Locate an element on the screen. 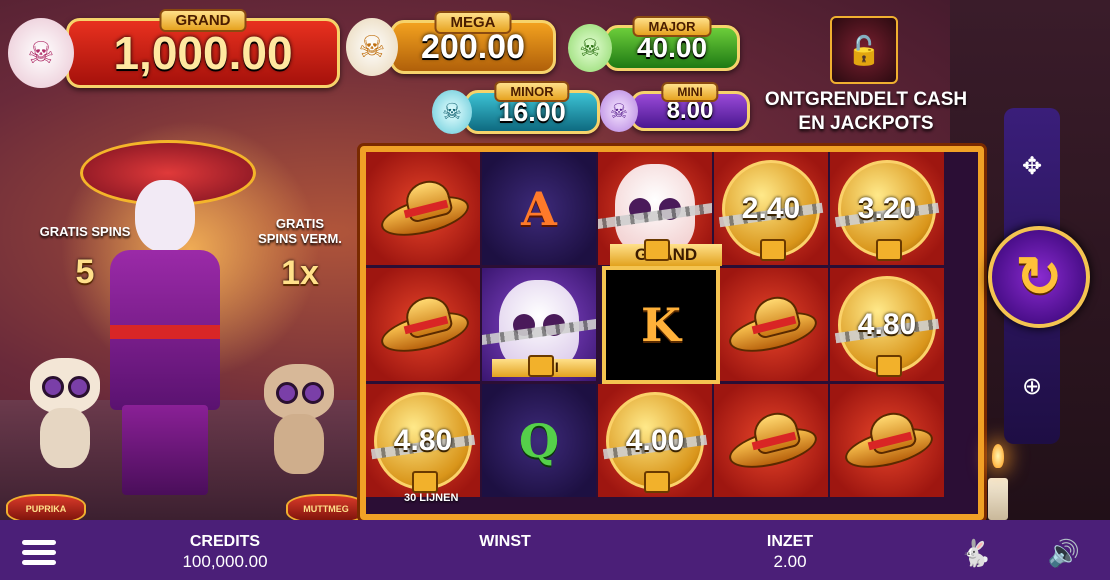  symbol-coin-locked: 2.40 is located at coordinates (771, 208).